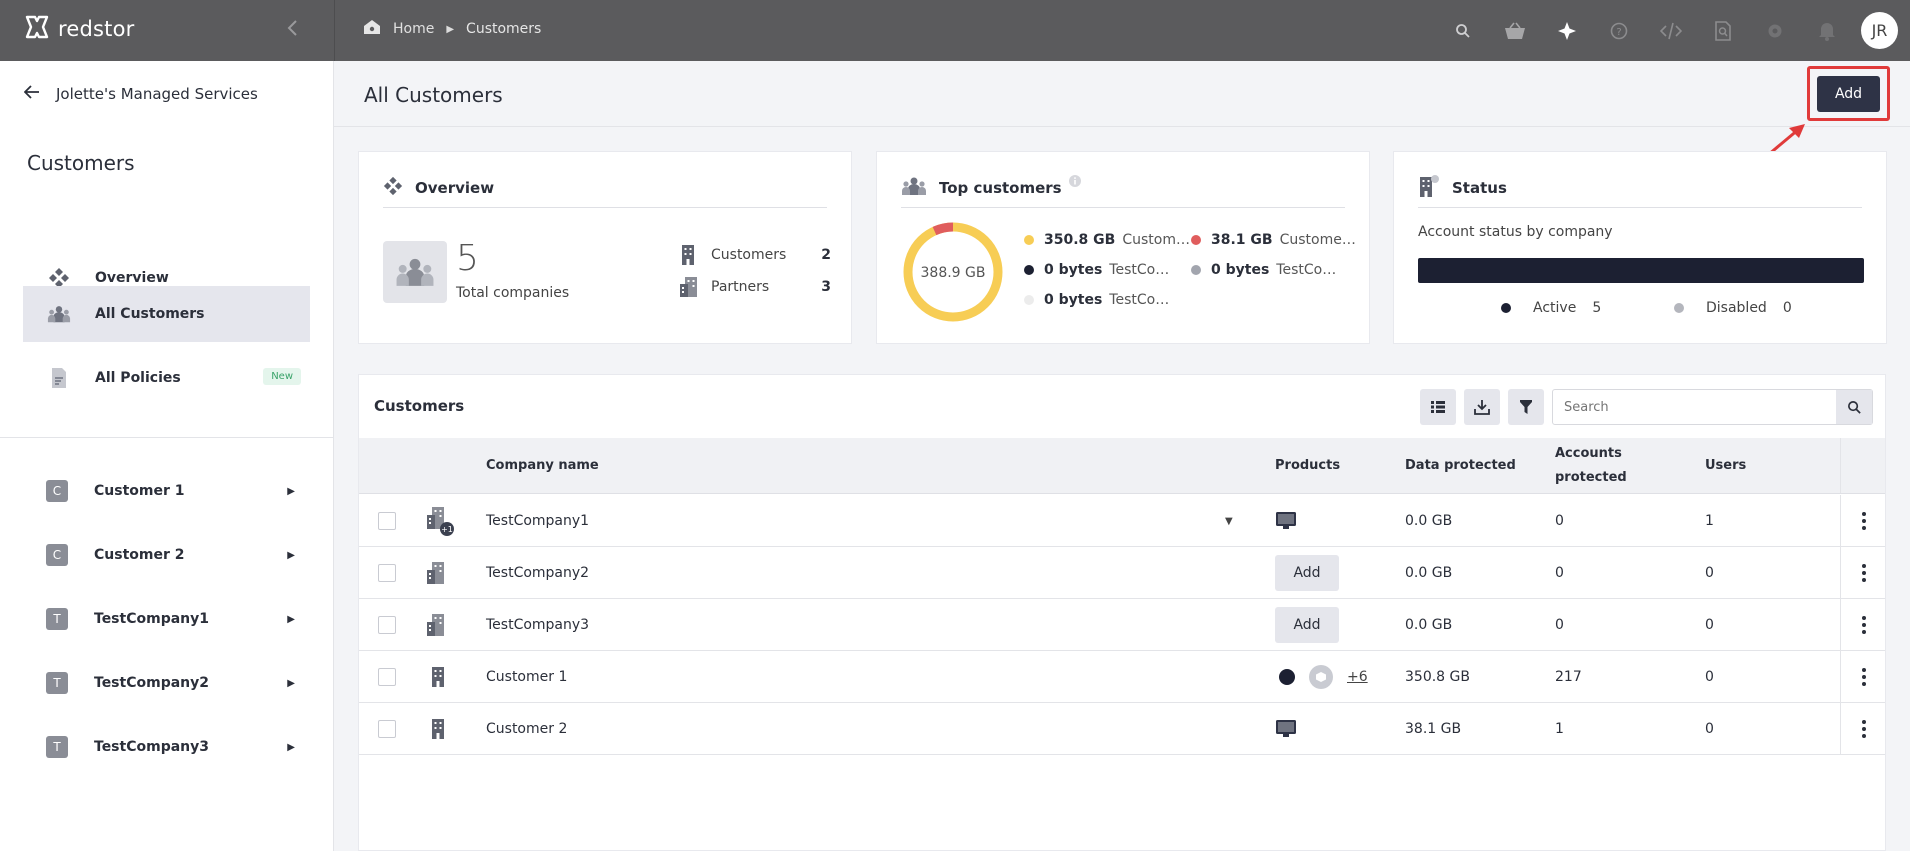 The image size is (1910, 851). Describe the element at coordinates (1307, 466) in the screenshot. I see `column-products: Products` at that location.